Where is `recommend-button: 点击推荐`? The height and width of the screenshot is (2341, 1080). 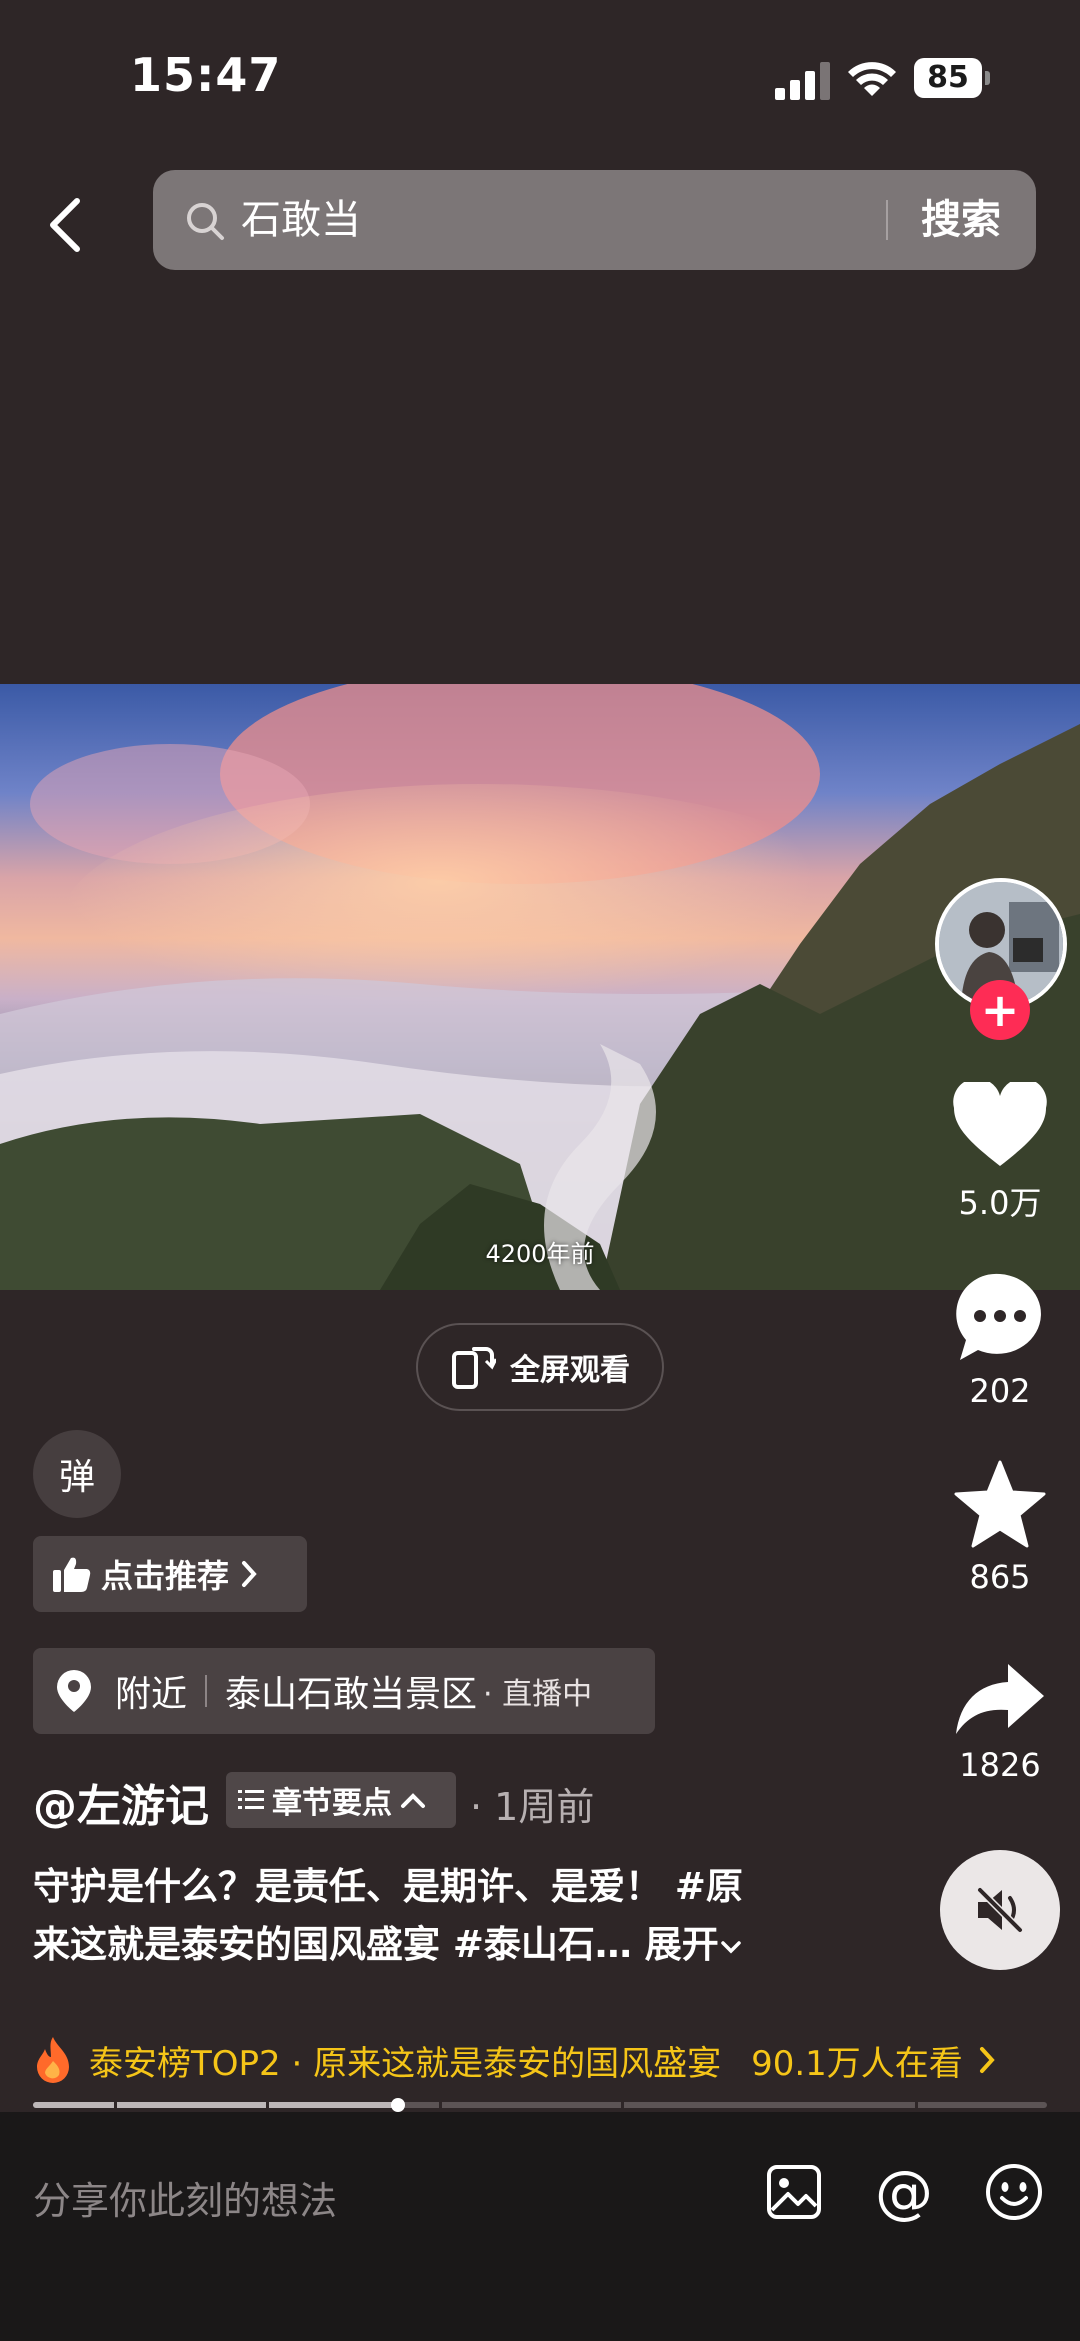
recommend-button: 点击推荐 is located at coordinates (170, 1574).